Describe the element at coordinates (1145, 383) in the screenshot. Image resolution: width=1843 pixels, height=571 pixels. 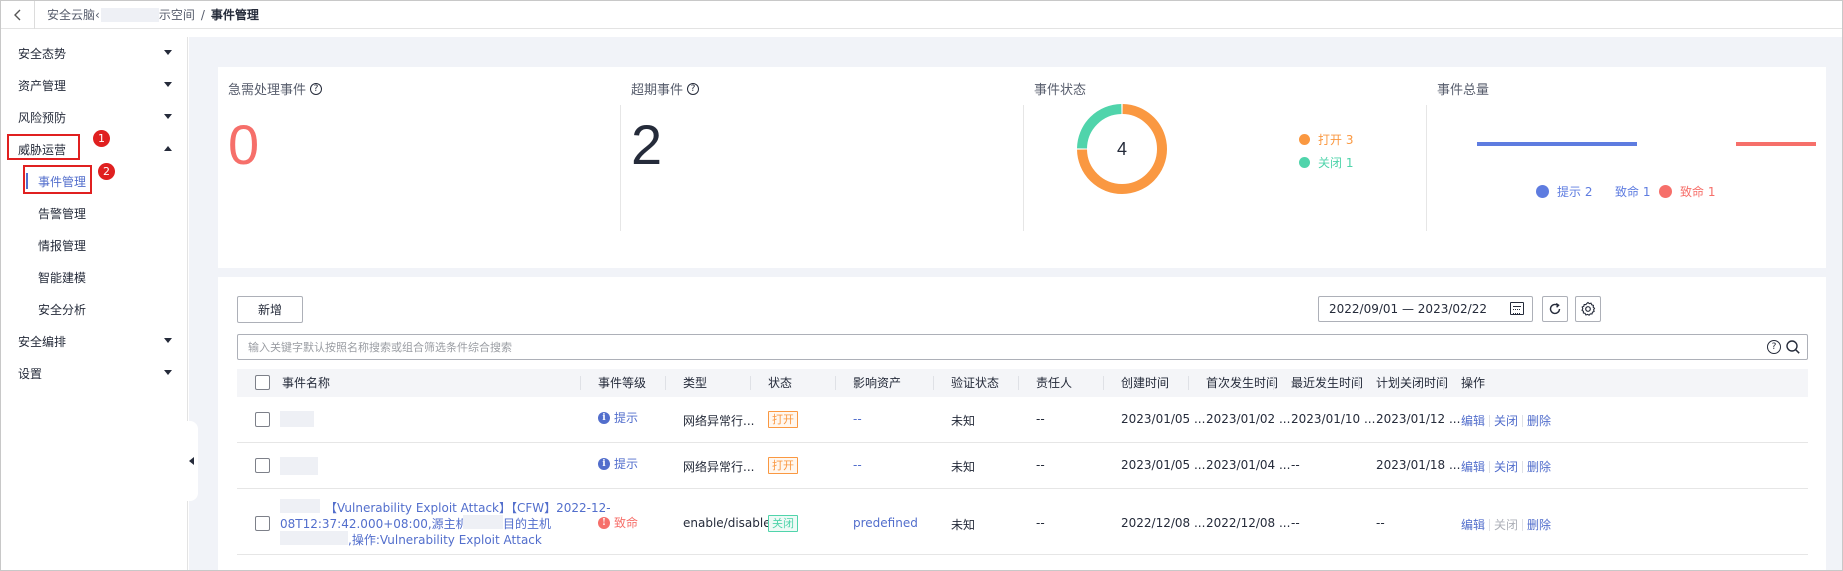
I see `column-header-created: 创建时间` at that location.